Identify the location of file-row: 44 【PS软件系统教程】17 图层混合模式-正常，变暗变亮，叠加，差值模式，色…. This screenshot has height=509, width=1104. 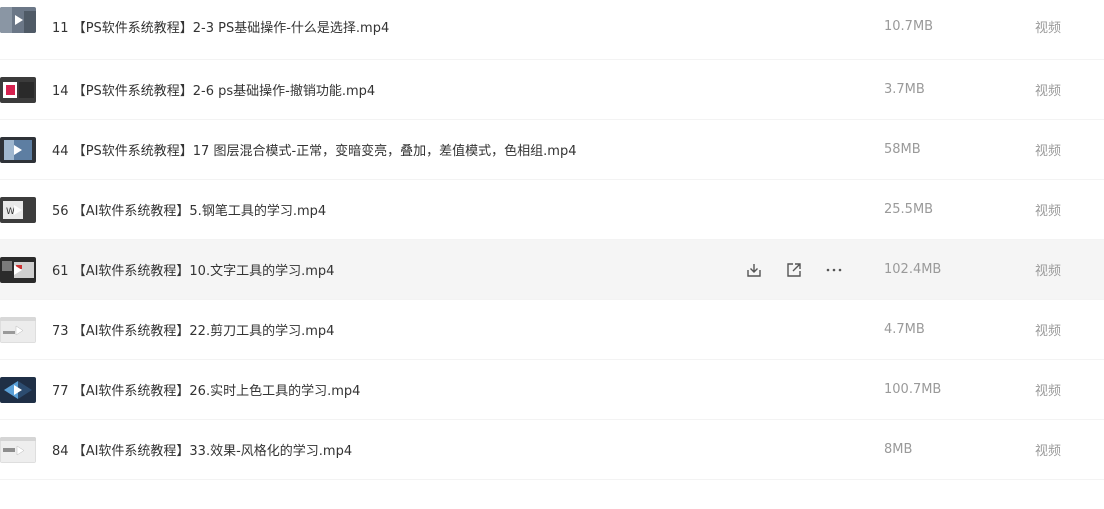
(552, 150).